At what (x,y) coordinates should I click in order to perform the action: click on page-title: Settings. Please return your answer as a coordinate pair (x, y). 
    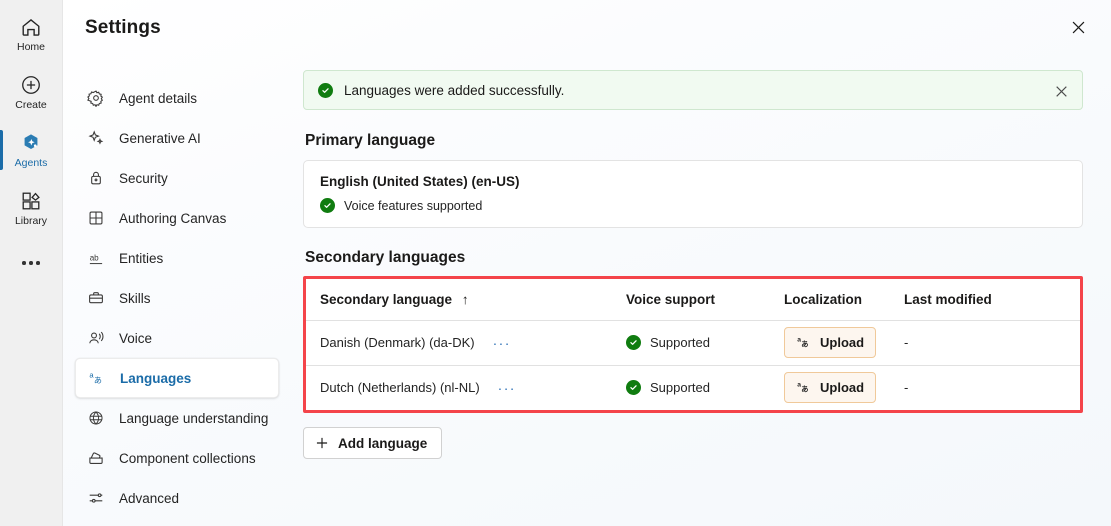
    Looking at the image, I should click on (123, 27).